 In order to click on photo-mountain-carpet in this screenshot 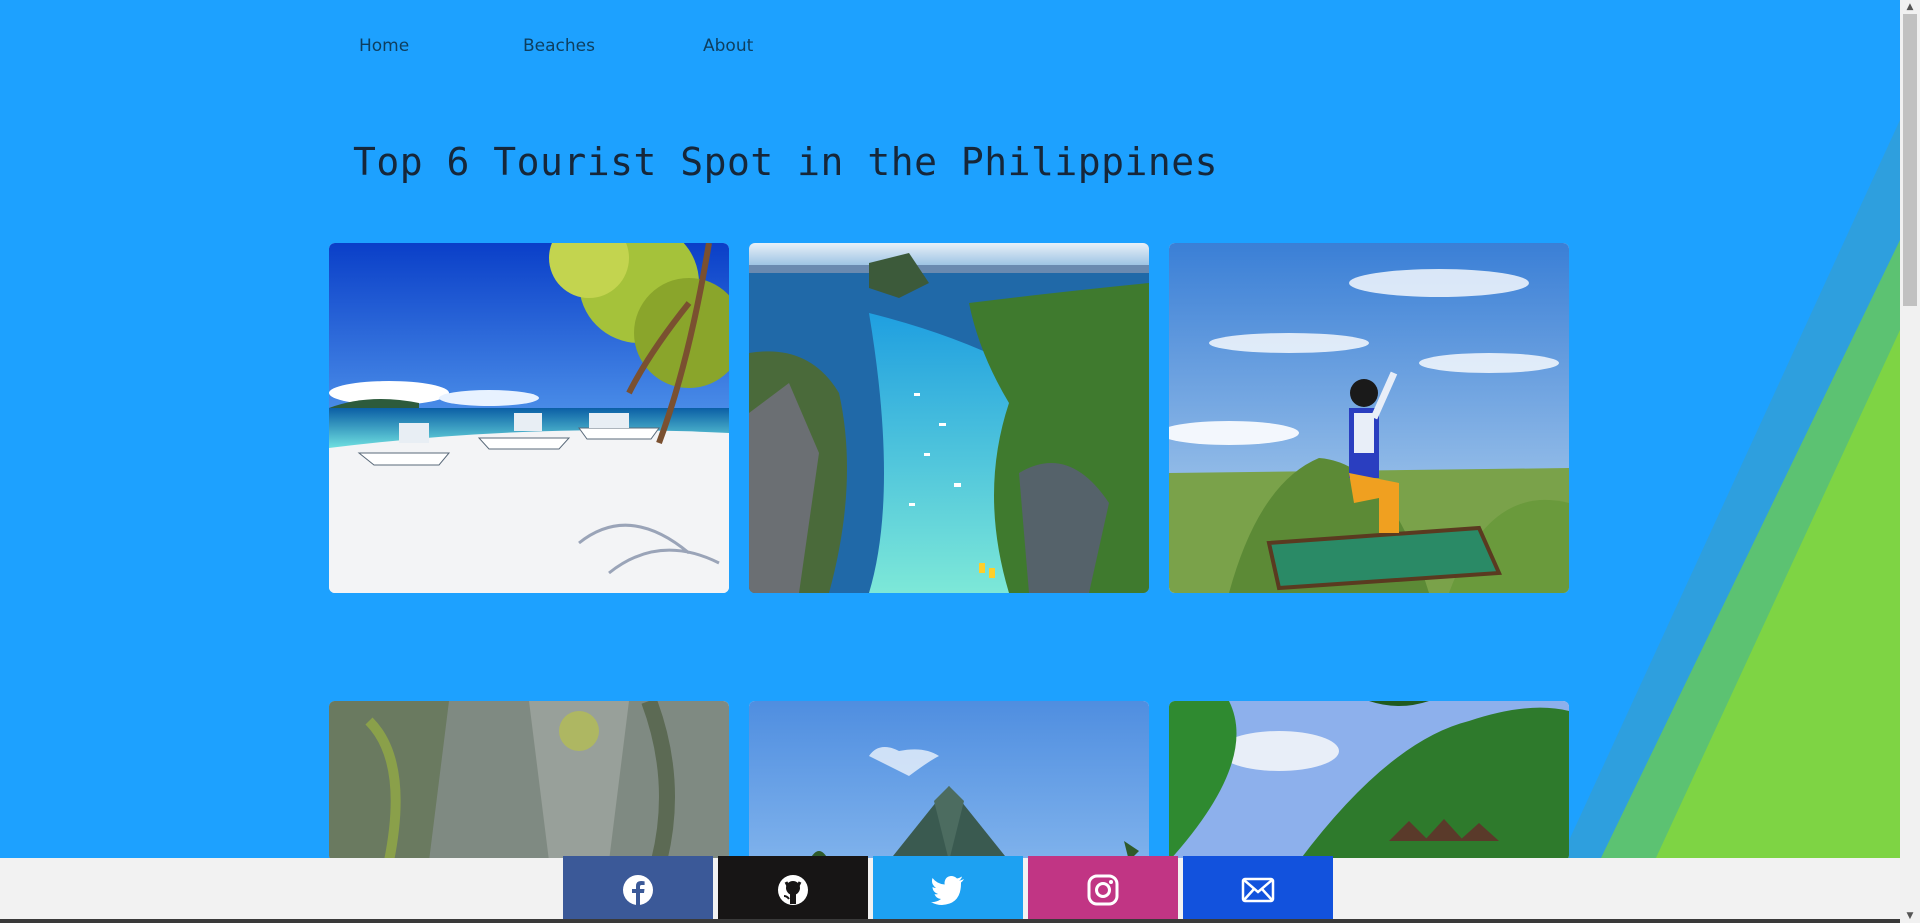, I will do `click(1369, 418)`.